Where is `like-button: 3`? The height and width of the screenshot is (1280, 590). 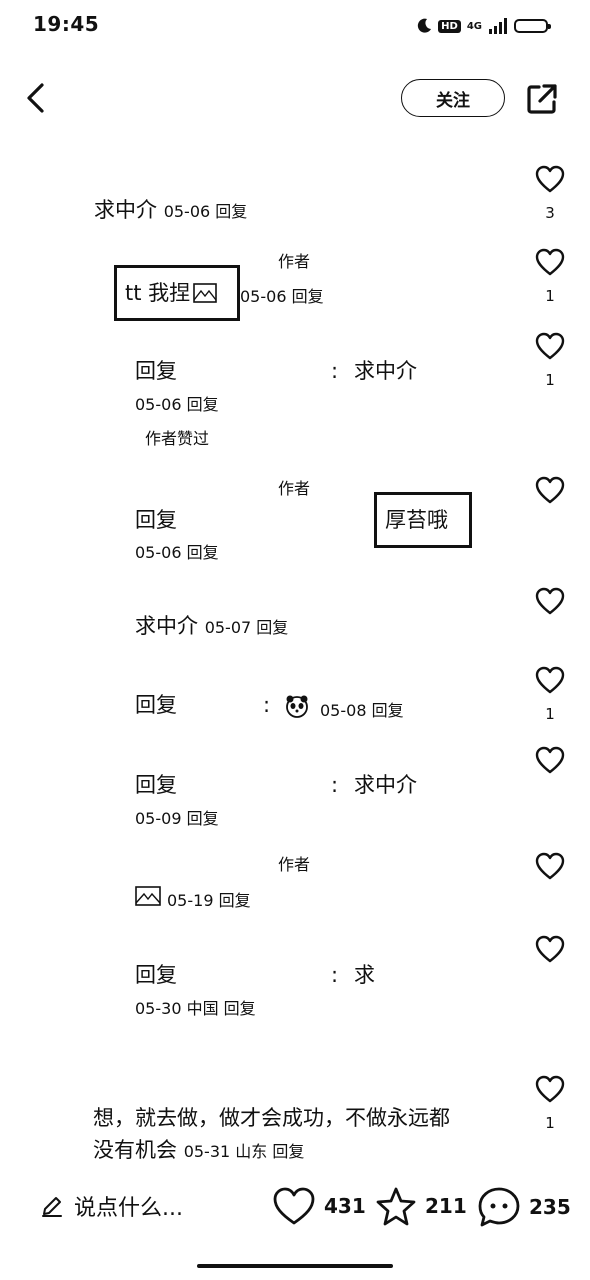 like-button: 3 is located at coordinates (550, 193).